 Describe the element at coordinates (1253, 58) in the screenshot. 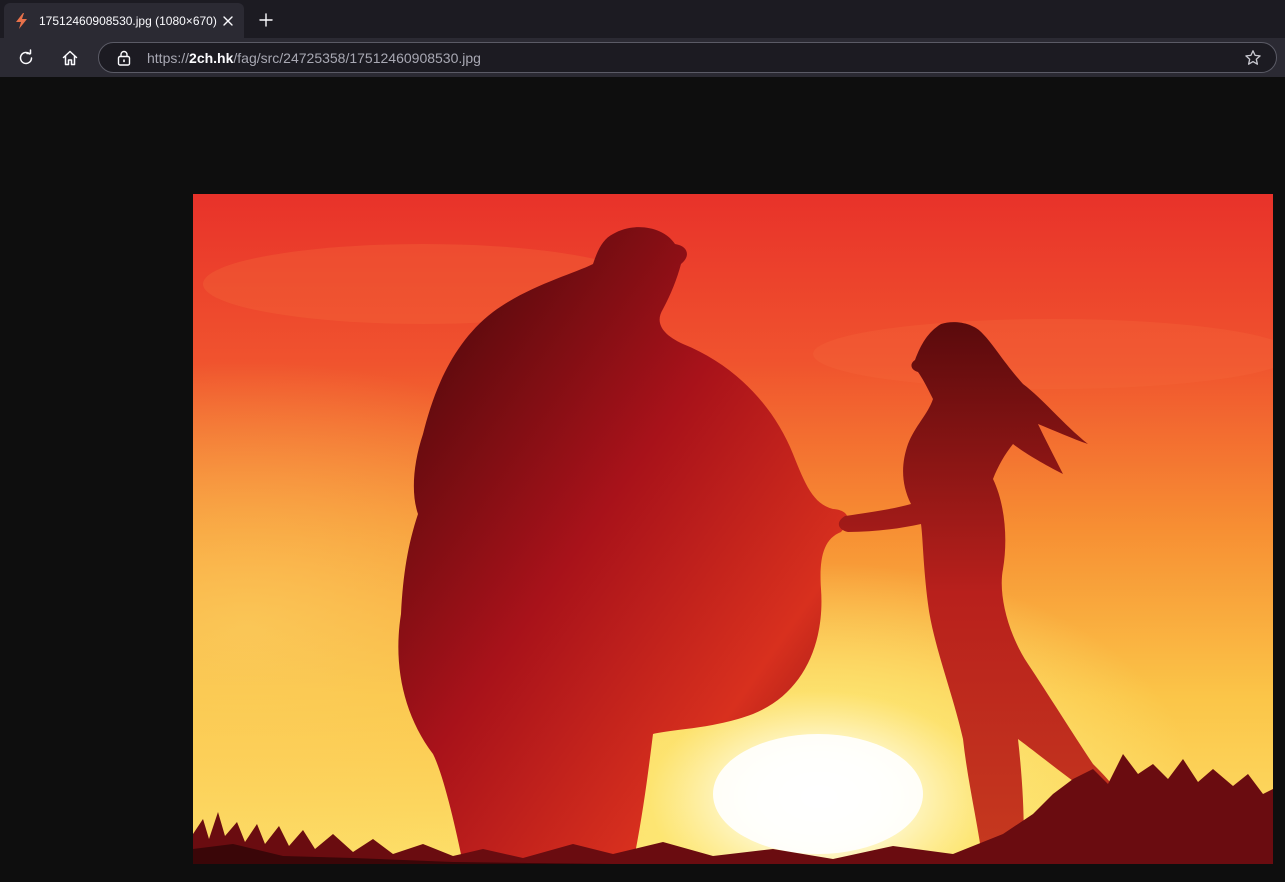

I see `bookmark-star-icon` at that location.